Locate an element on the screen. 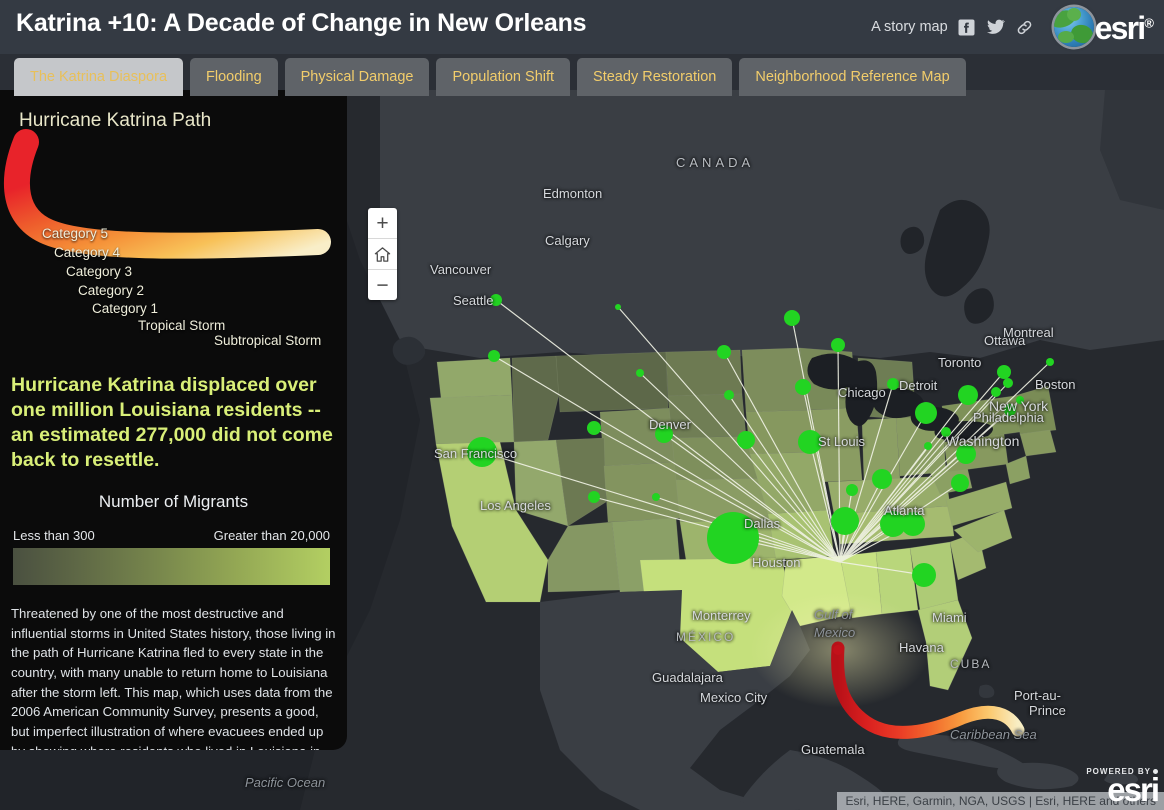 Image resolution: width=1164 pixels, height=810 pixels. tab-population-shift: Population Shift is located at coordinates (503, 77).